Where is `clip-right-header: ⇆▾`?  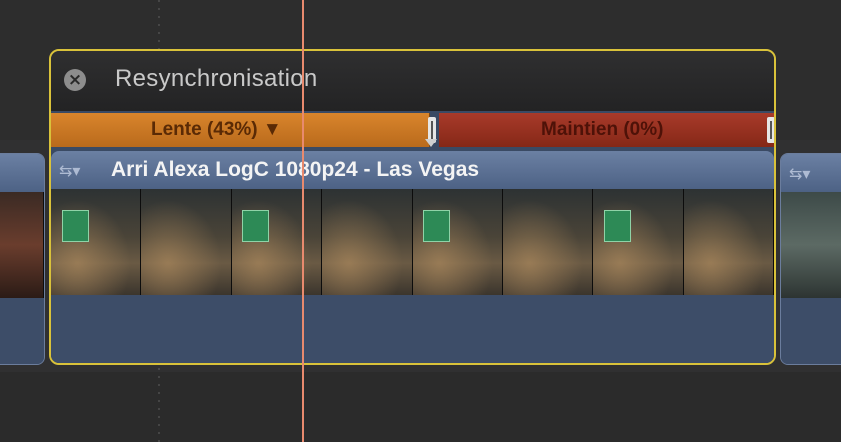
clip-right-header: ⇆▾ is located at coordinates (811, 173).